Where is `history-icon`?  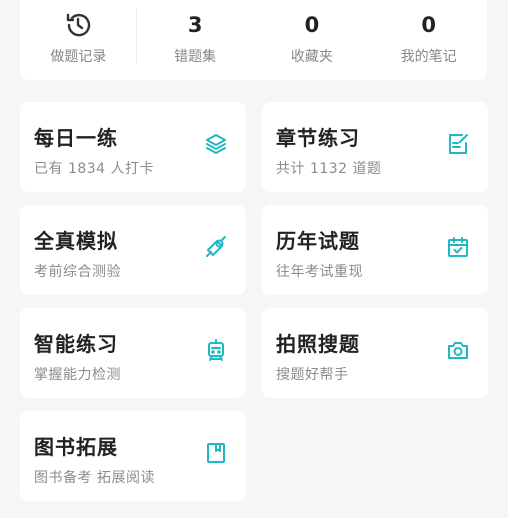 history-icon is located at coordinates (78, 25).